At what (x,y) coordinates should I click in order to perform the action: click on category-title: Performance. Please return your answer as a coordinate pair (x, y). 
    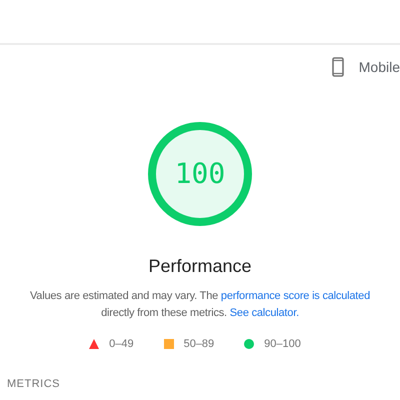
    Looking at the image, I should click on (200, 266).